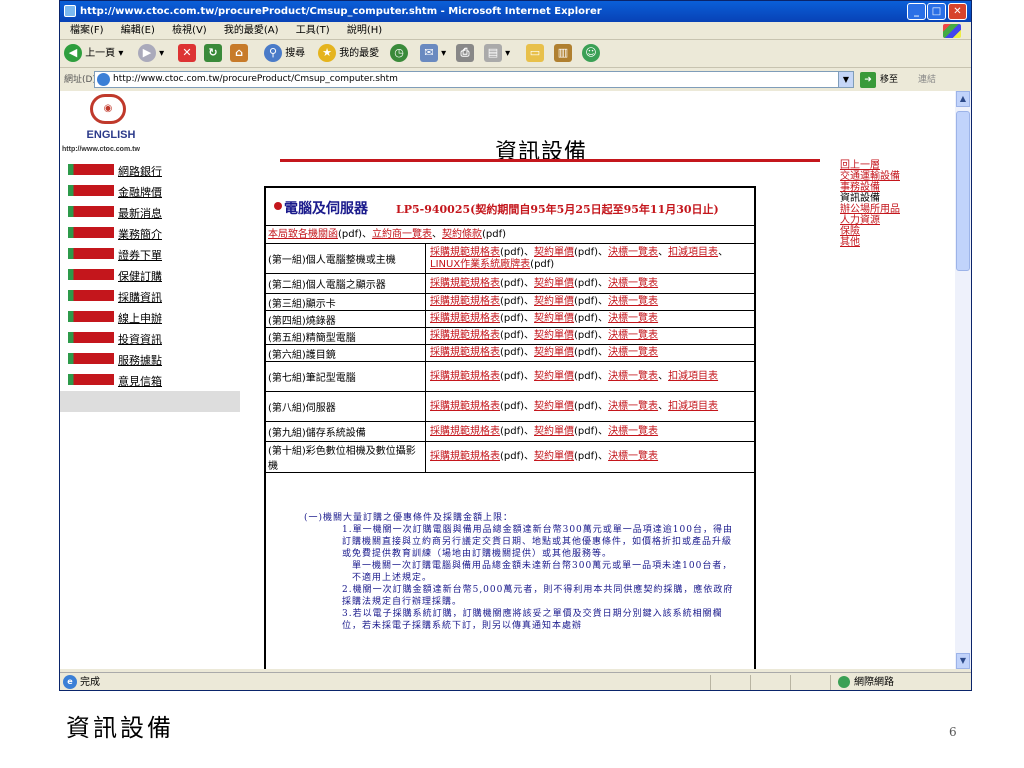 The width and height of the screenshot is (1024, 768). I want to click on folder-button: ▭, so click(535, 54).